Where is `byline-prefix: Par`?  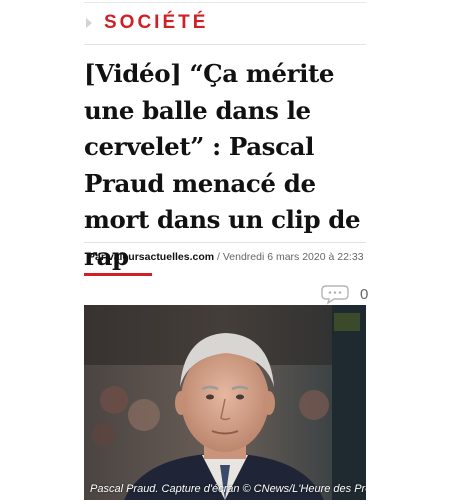 byline-prefix: Par is located at coordinates (96, 257).